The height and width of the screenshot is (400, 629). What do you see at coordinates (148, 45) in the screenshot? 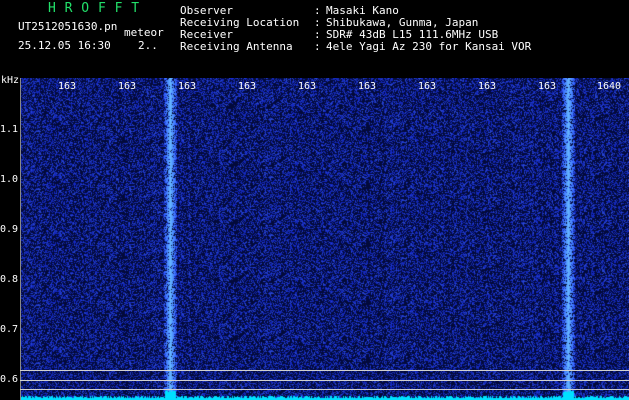
I see `detection-count: 2..` at bounding box center [148, 45].